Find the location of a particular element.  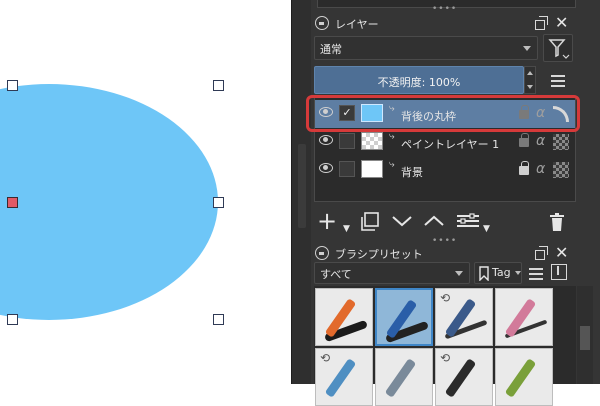

layer-toolbar: + ▼ ▼ is located at coordinates (455, 221).